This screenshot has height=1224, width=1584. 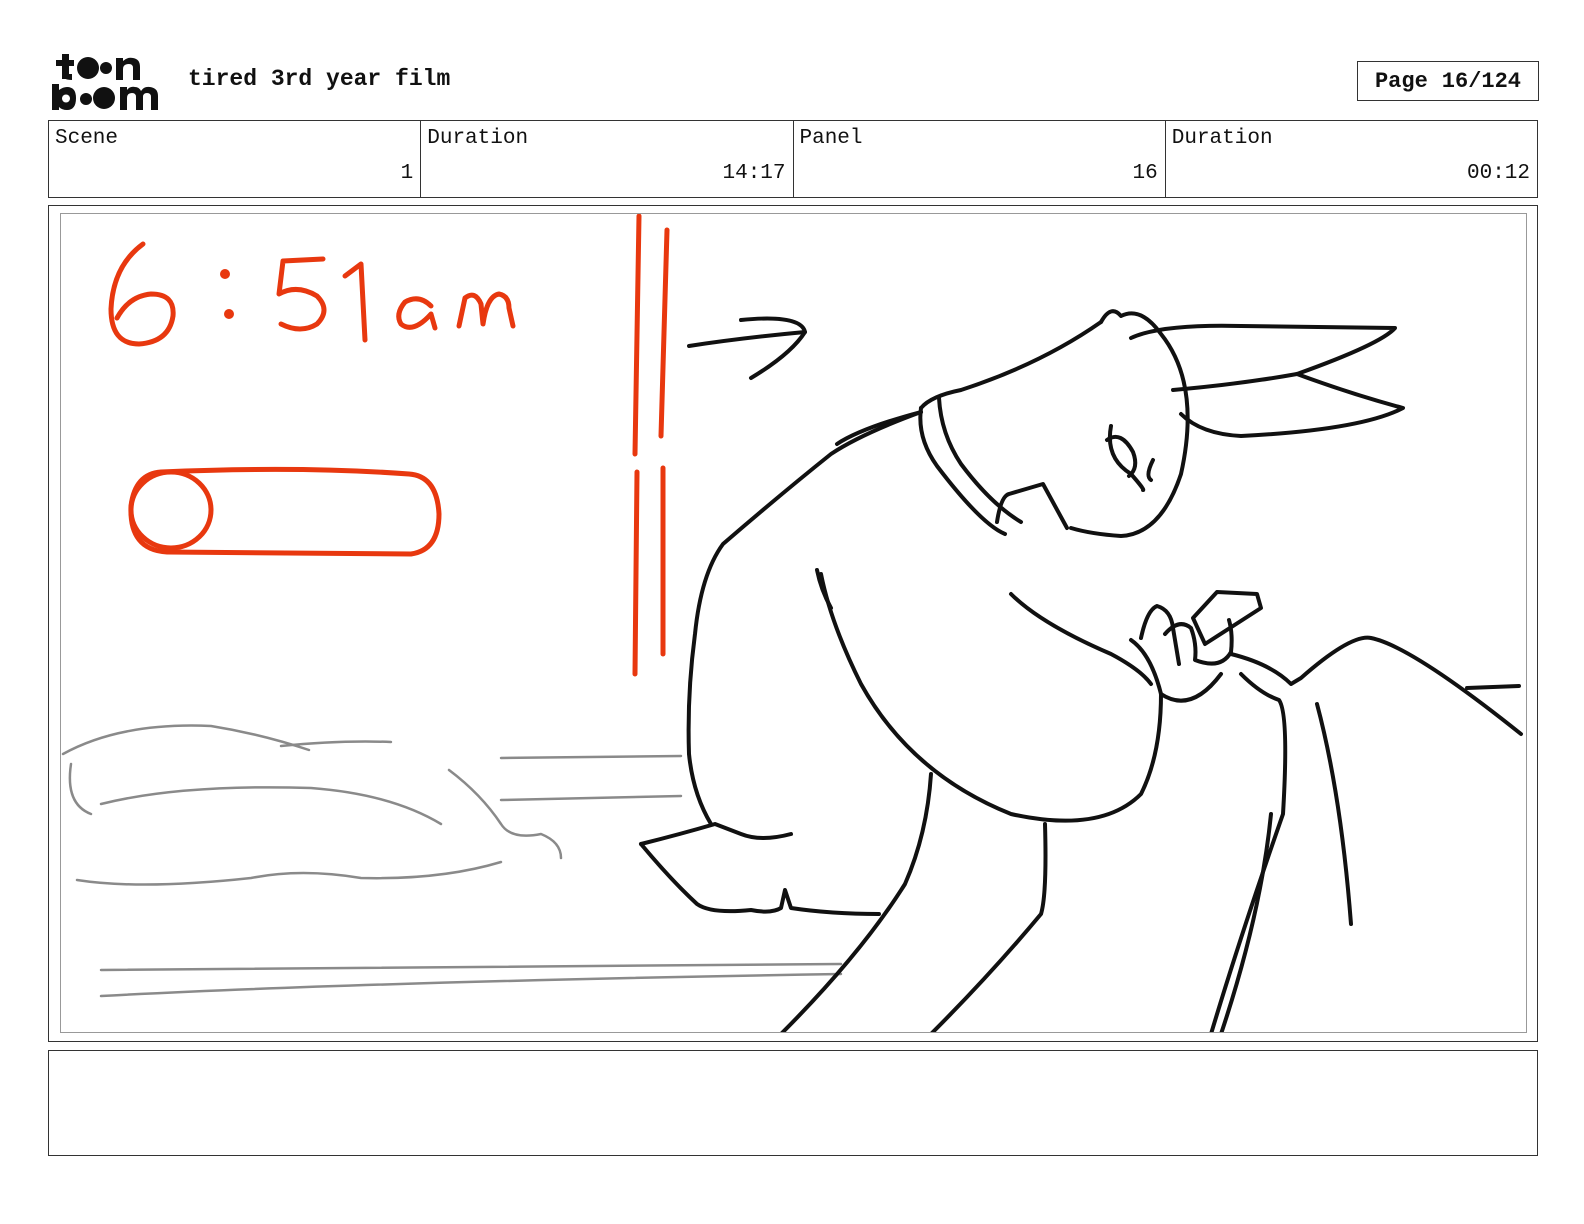 I want to click on toon-boom-logo, so click(x=108, y=81).